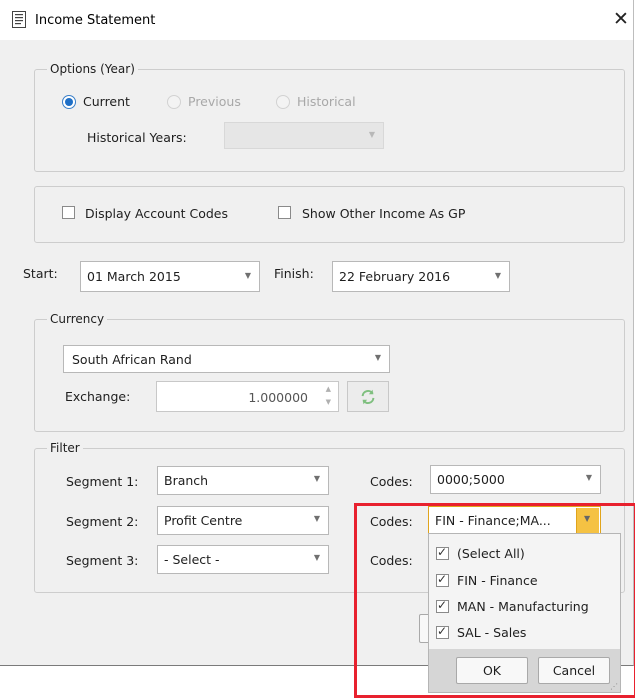 This screenshot has width=635, height=698. Describe the element at coordinates (391, 481) in the screenshot. I see `codes-1-label: Codes:` at that location.